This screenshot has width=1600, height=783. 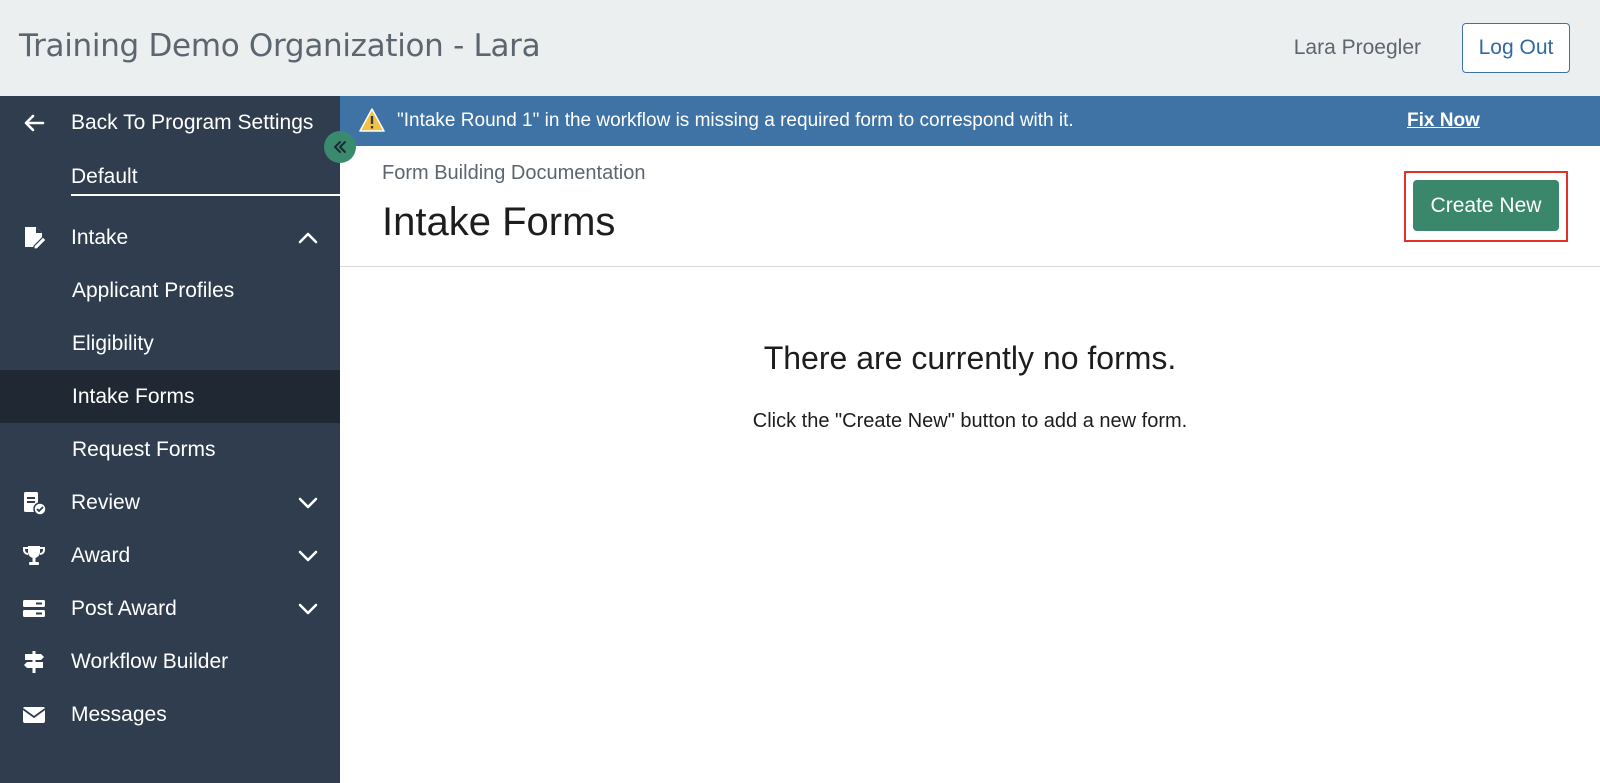 I want to click on sidebar-item-applicant-profiles: Applicant Profiles, so click(x=170, y=290).